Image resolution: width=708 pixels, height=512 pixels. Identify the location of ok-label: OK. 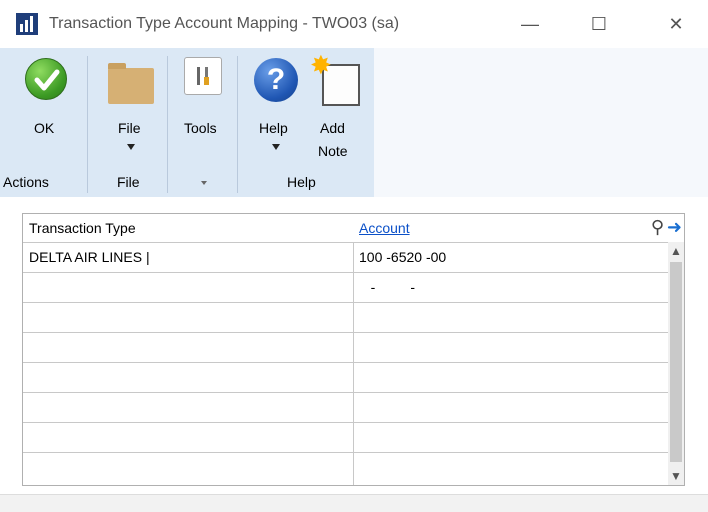
(44, 128).